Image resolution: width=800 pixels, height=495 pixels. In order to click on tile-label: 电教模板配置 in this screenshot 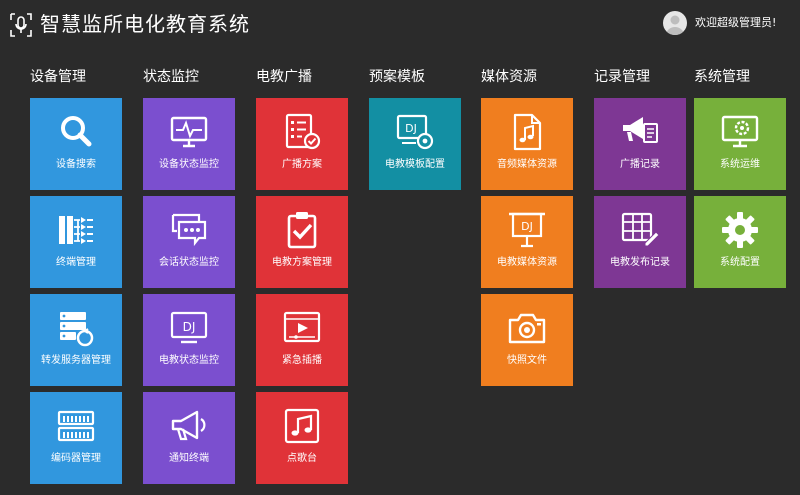, I will do `click(415, 164)`.